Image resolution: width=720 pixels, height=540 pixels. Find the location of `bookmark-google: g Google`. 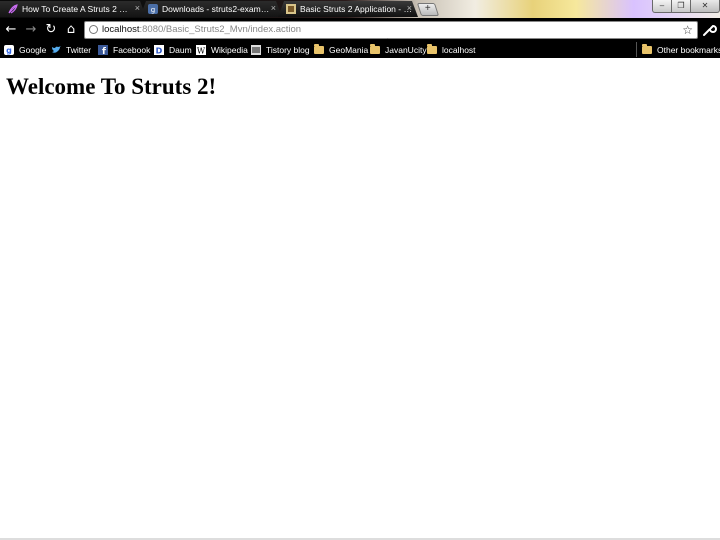

bookmark-google: g Google is located at coordinates (25, 49).